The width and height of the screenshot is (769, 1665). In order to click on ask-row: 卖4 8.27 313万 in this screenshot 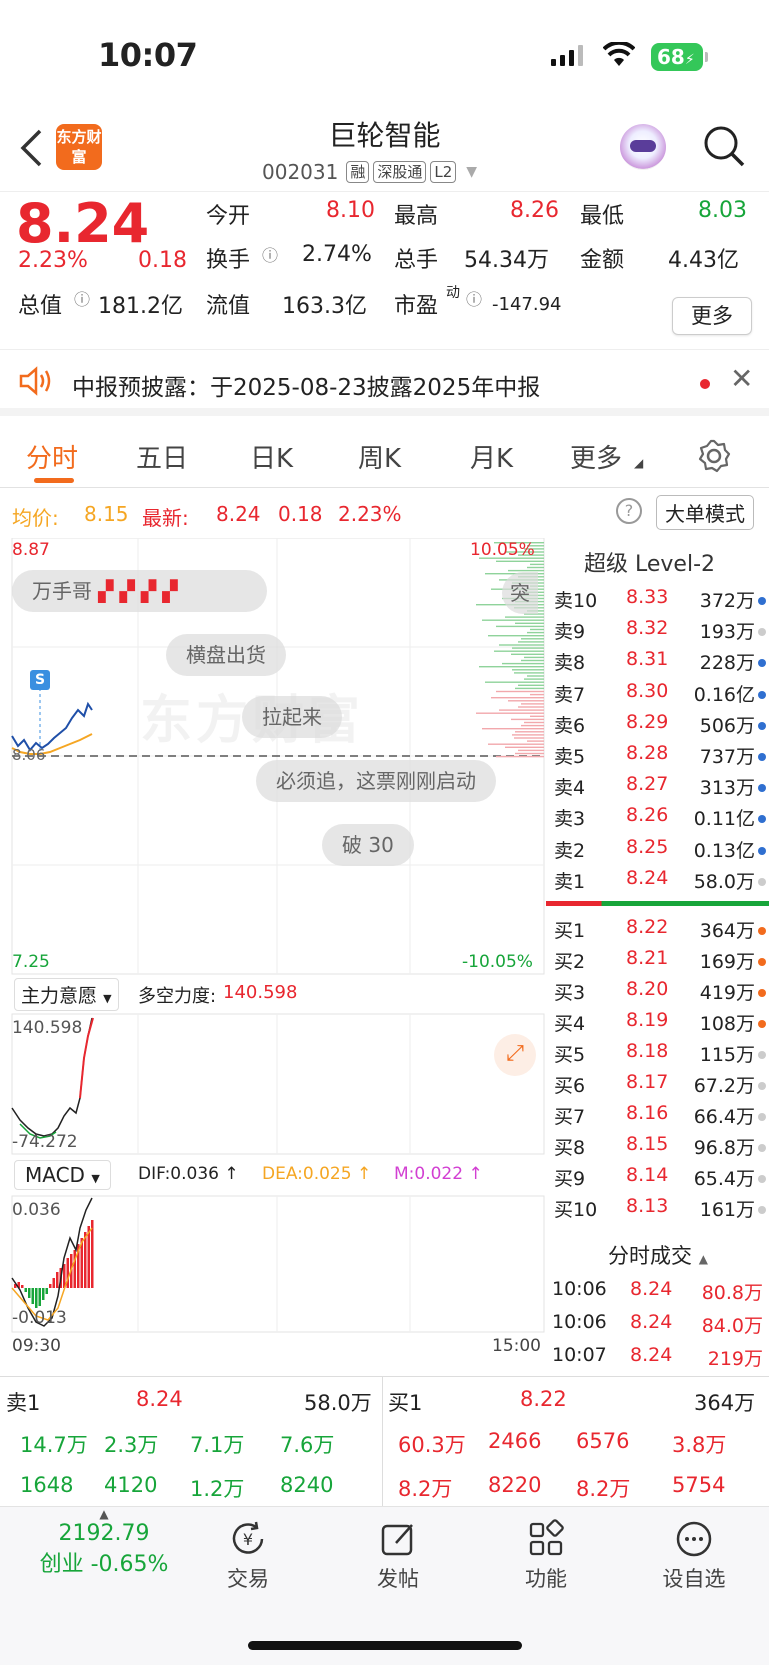, I will do `click(657, 788)`.